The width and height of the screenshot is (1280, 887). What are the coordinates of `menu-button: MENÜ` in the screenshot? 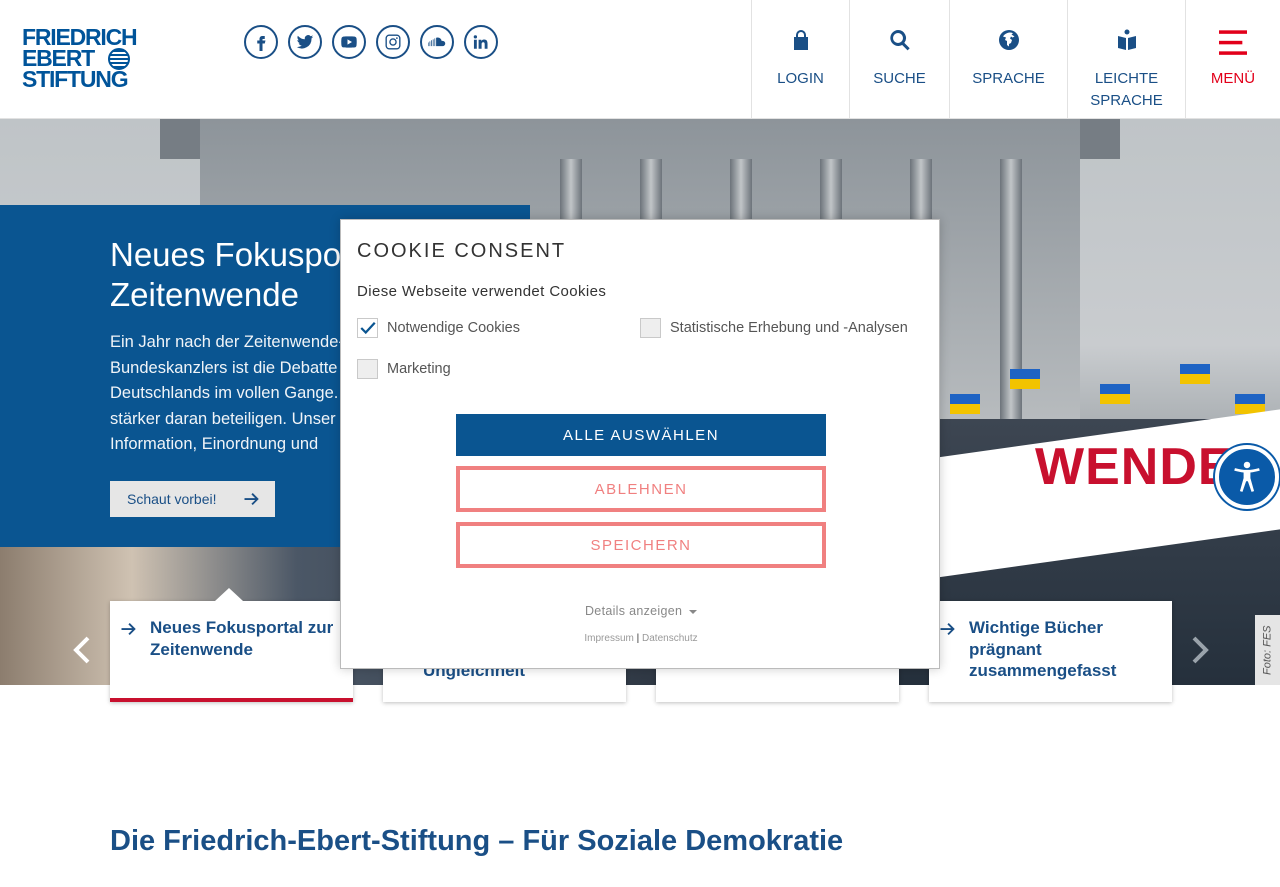 It's located at (1232, 59).